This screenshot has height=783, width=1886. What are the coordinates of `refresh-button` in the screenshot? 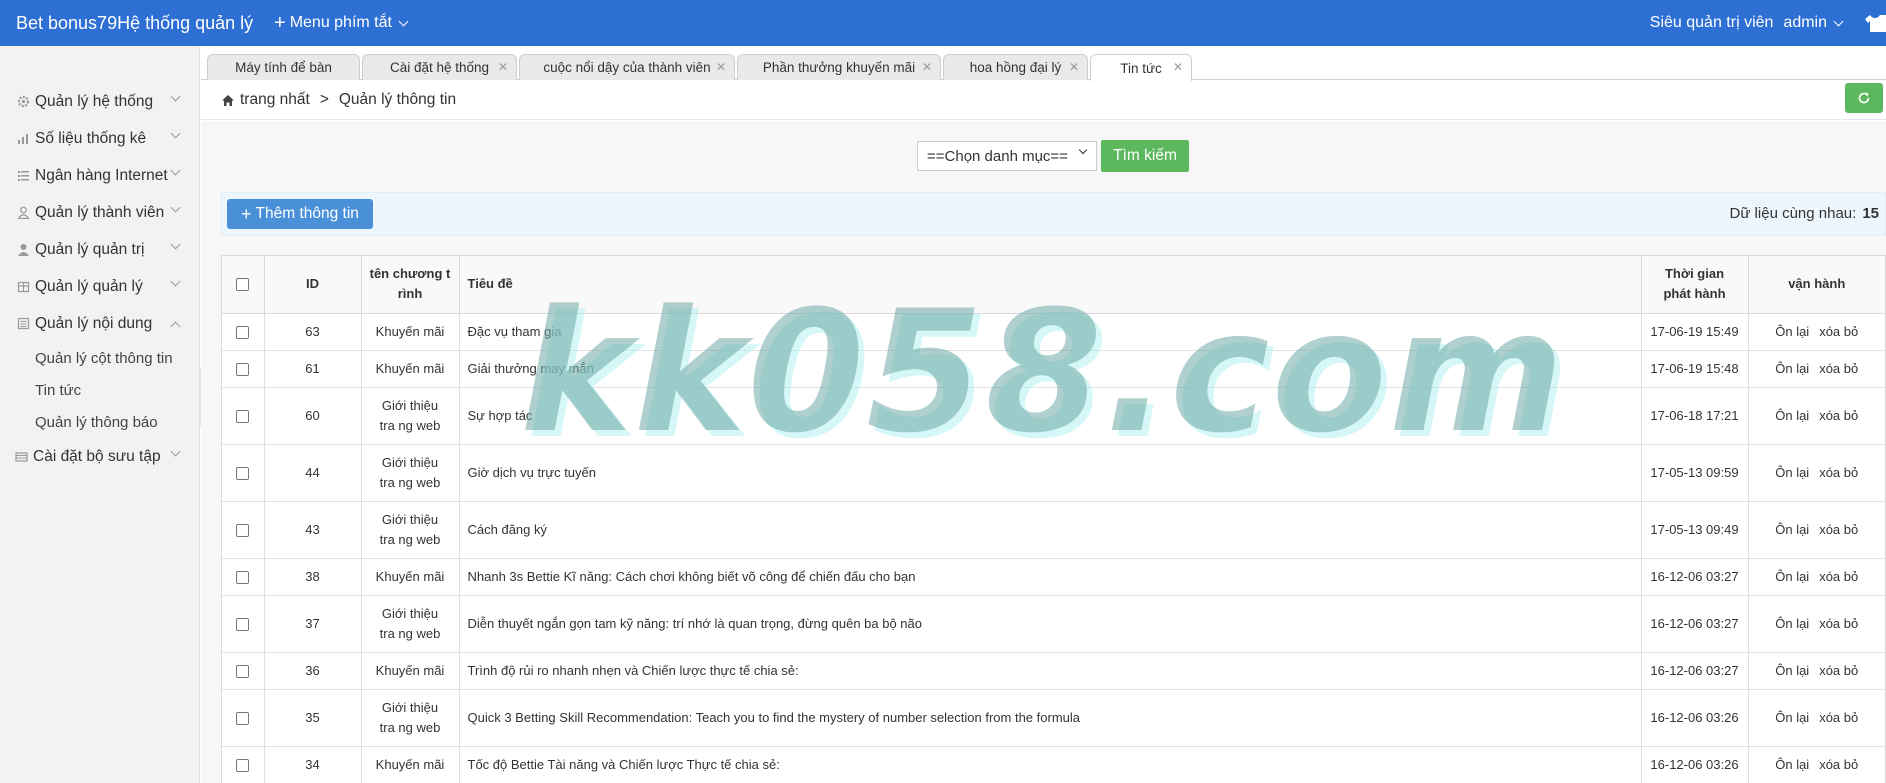 It's located at (1864, 98).